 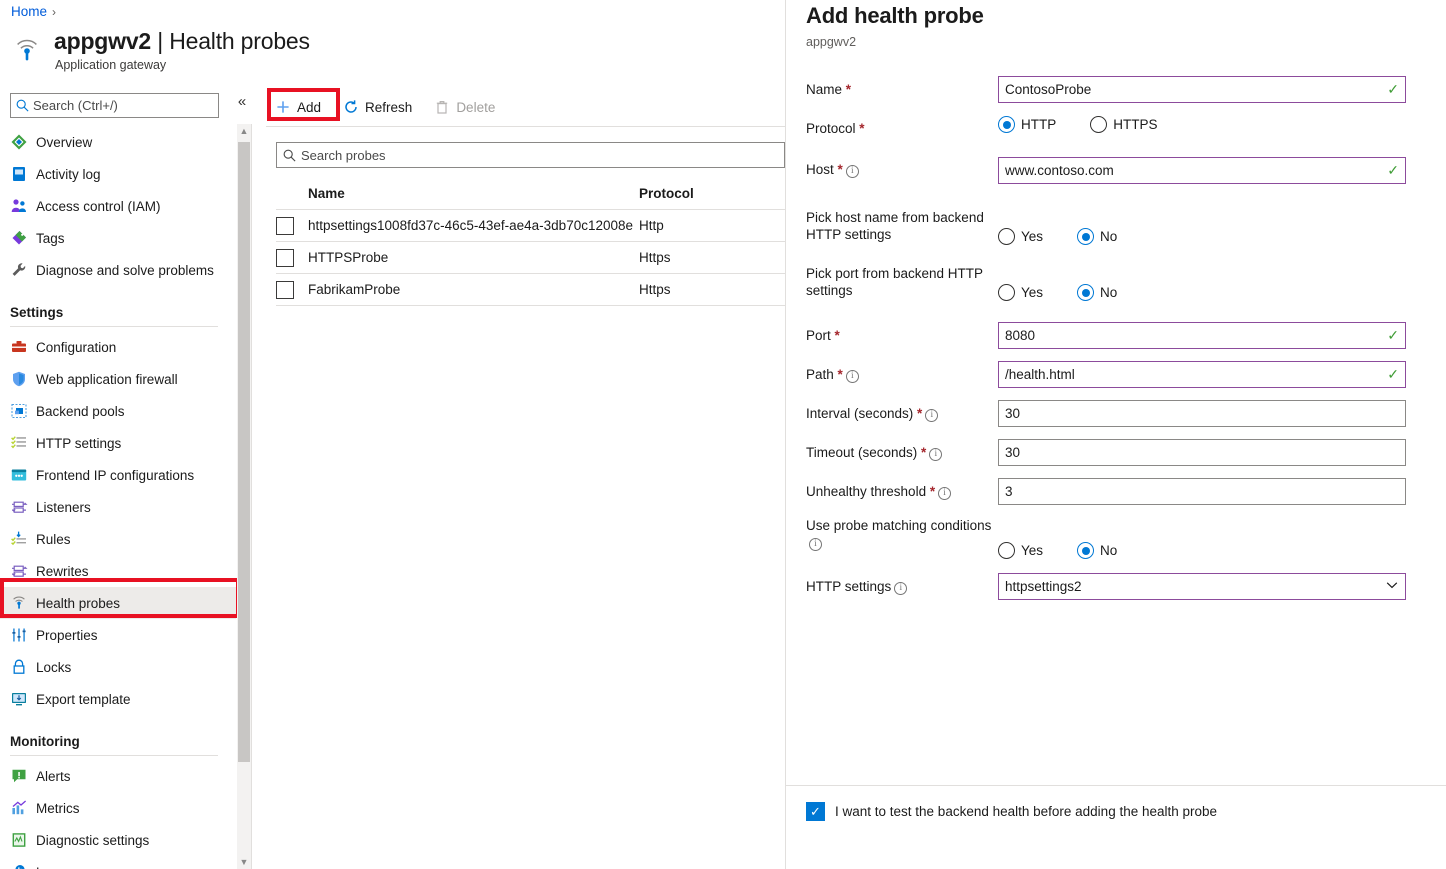 I want to click on sidebar-item-web-application-firewall: Web application firewall, so click(x=118, y=379).